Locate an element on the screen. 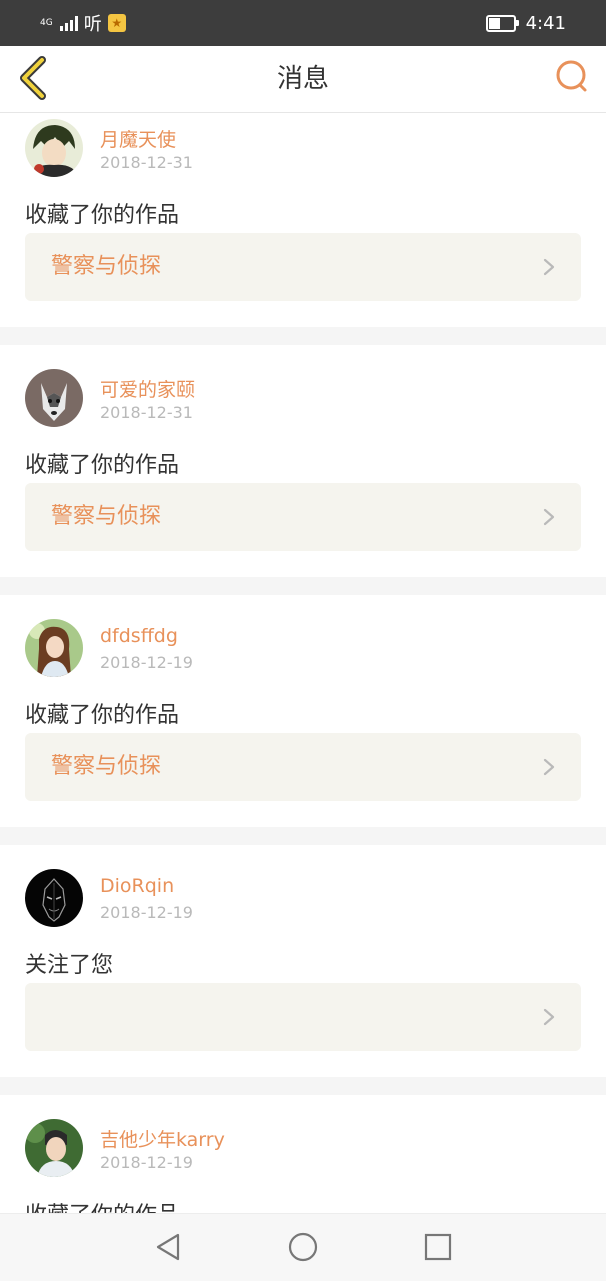 This screenshot has width=606, height=1281. app-header: 消息 is located at coordinates (303, 79).